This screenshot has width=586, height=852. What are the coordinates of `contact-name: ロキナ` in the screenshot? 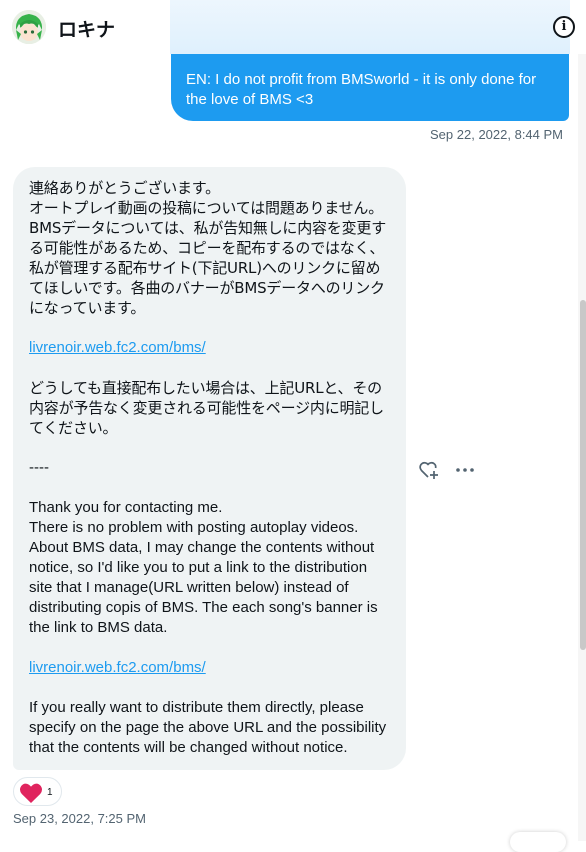 It's located at (86, 28).